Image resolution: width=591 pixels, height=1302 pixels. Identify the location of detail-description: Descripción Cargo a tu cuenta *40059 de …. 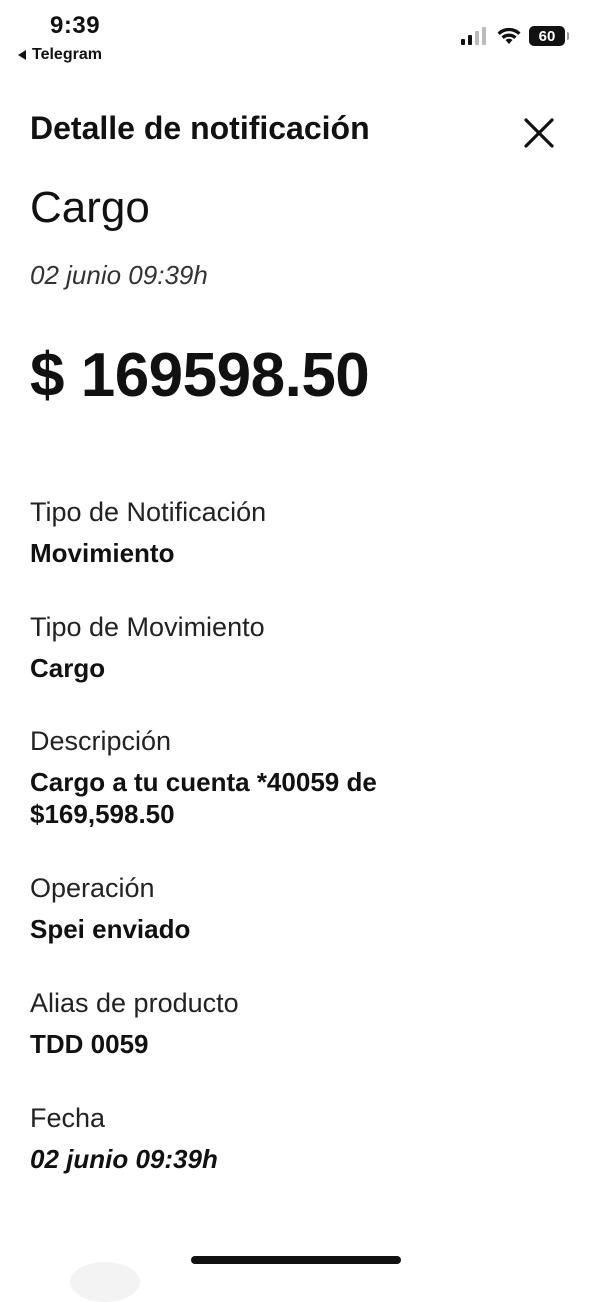
(295, 777).